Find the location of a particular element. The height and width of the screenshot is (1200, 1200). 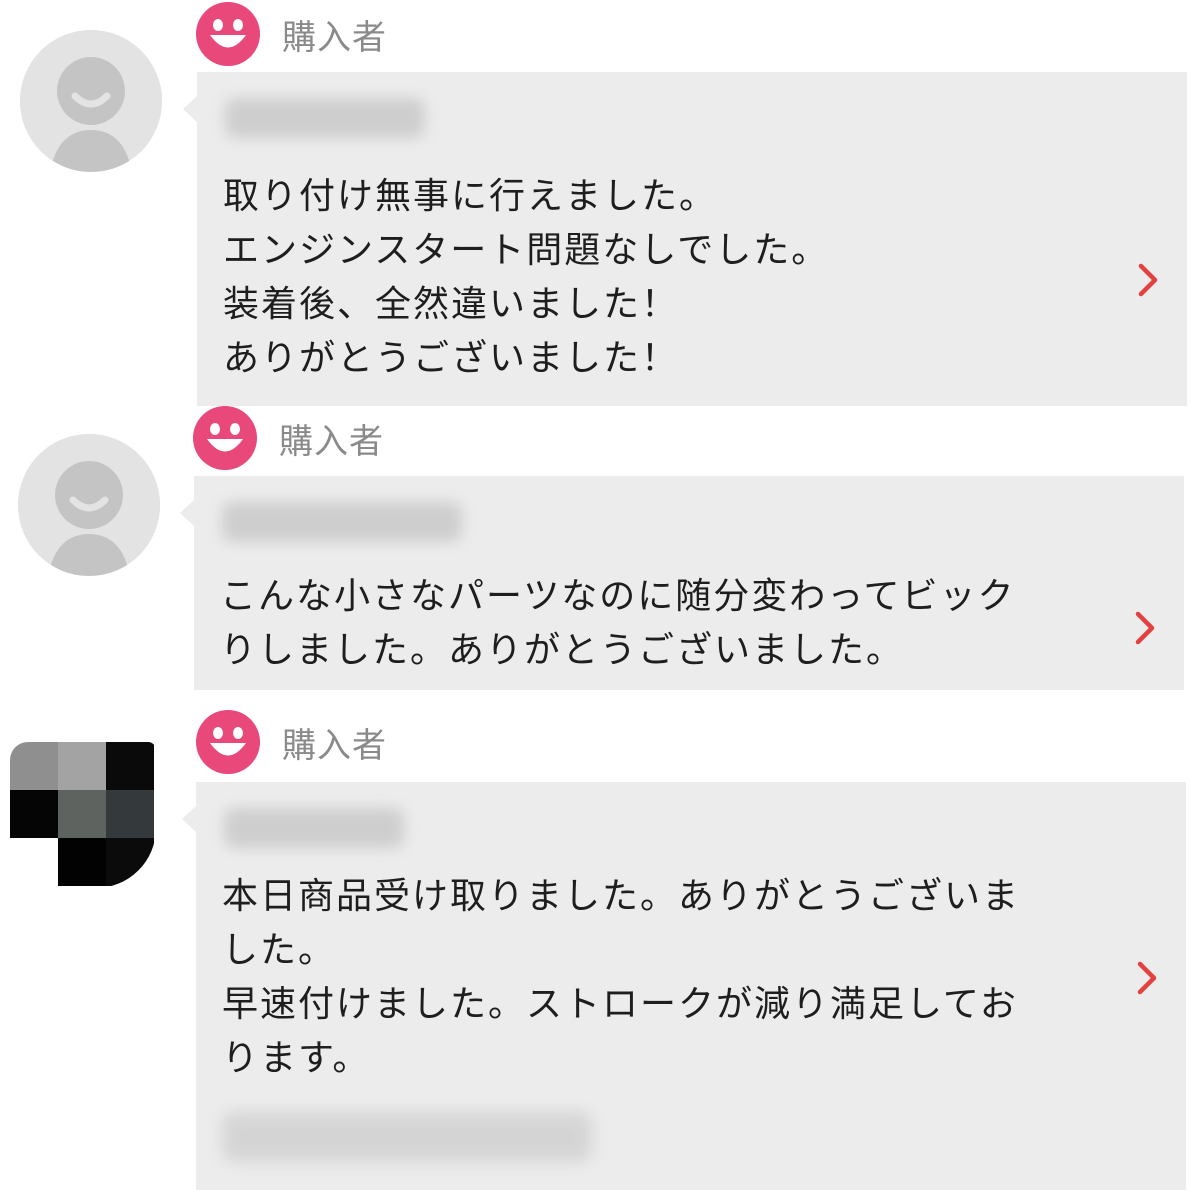

review-text-line: 本日商品受け取りました。ありがとうございま is located at coordinates (621, 896).